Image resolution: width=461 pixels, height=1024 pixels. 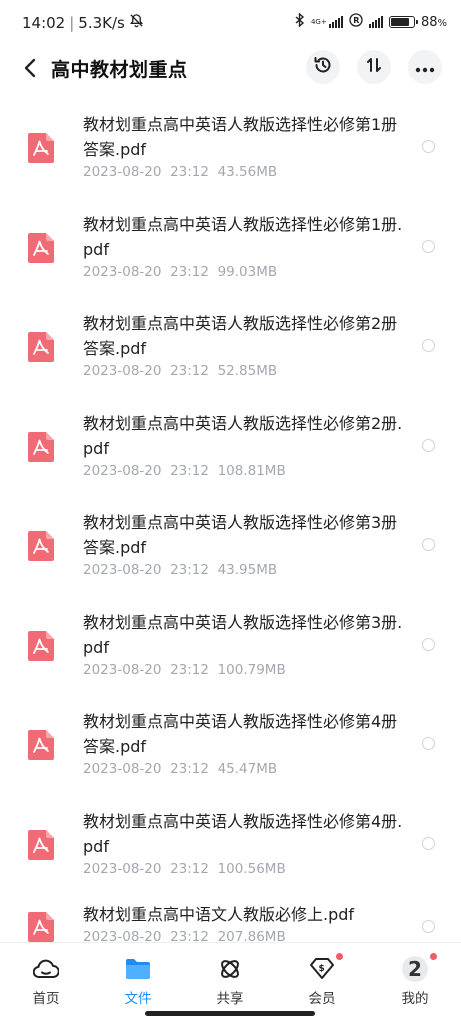 I want to click on battery-fill, so click(x=399, y=22).